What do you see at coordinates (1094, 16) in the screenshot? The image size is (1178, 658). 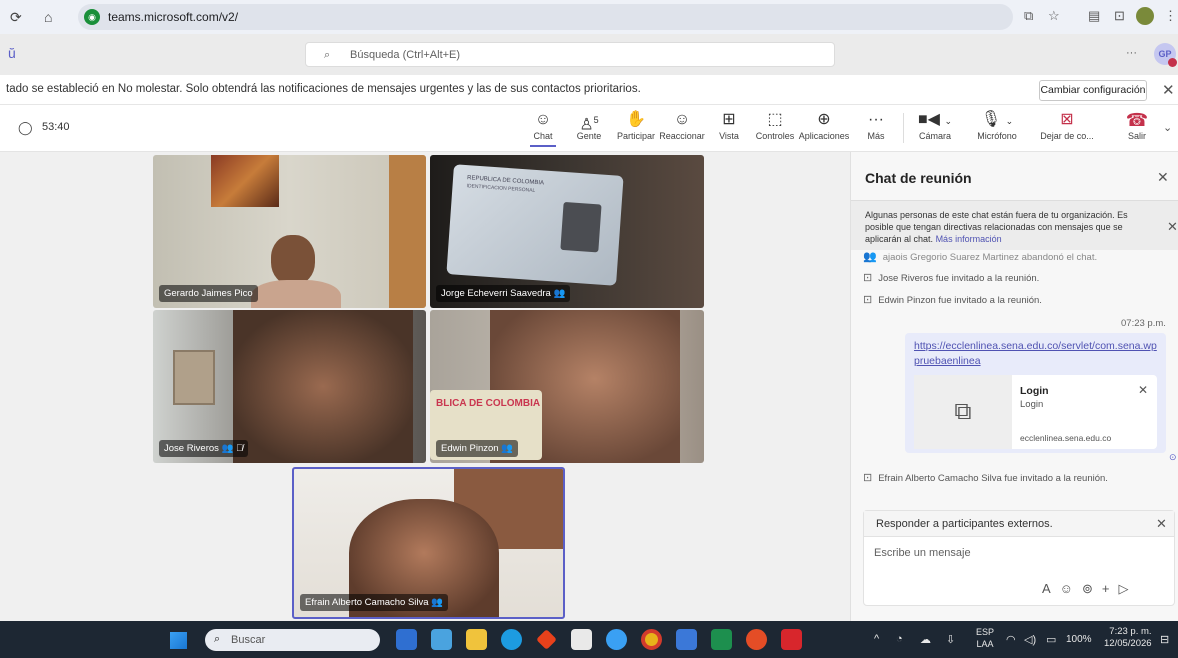 I see `reading-list-icon: ▤` at bounding box center [1094, 16].